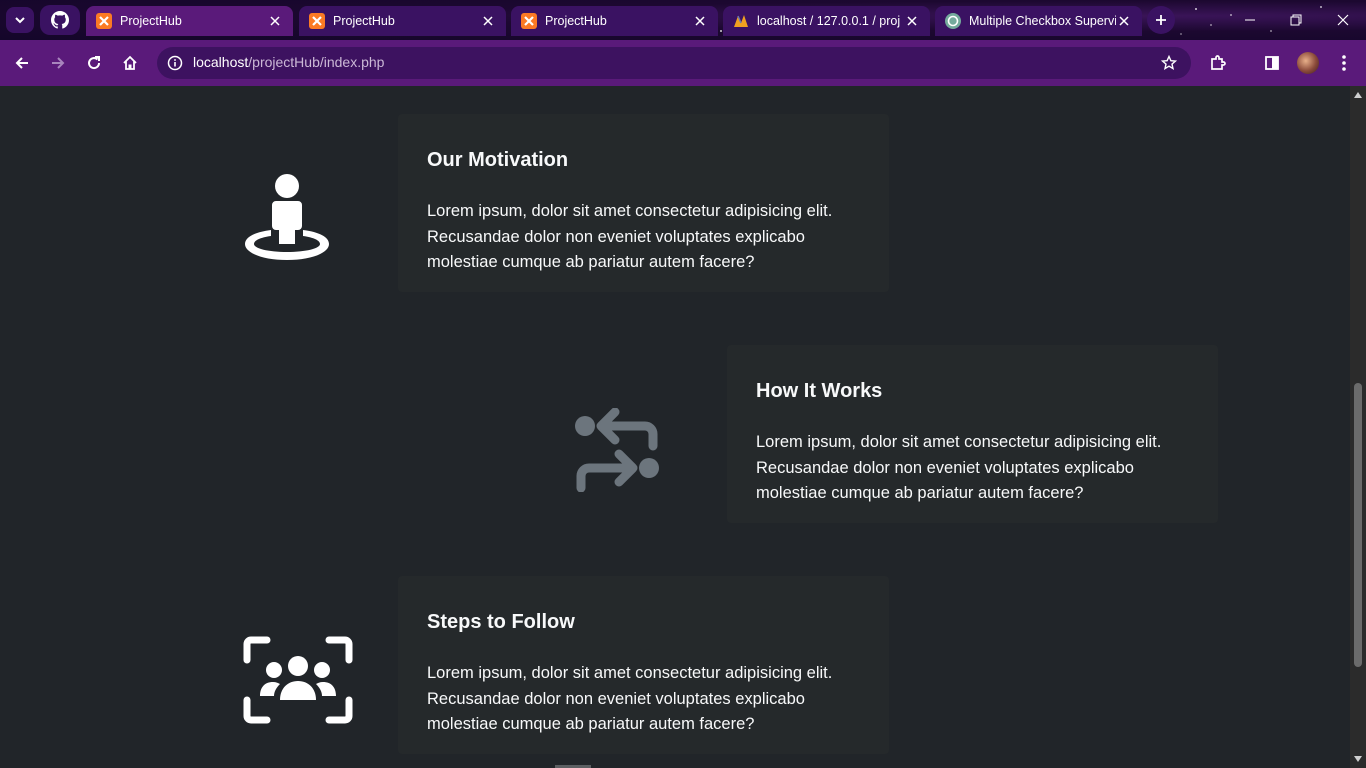 Image resolution: width=1366 pixels, height=768 pixels. I want to click on site-info-icon, so click(175, 63).